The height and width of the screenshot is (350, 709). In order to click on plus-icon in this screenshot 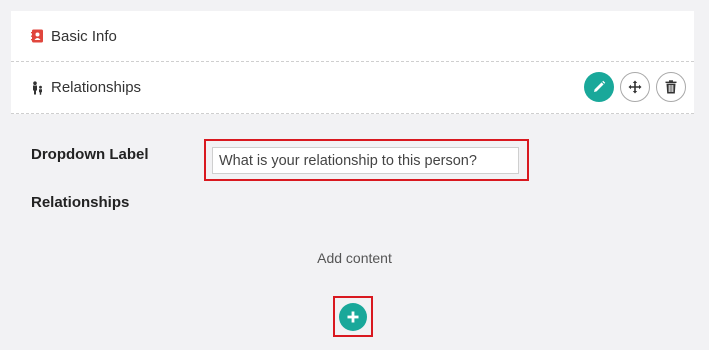, I will do `click(353, 316)`.